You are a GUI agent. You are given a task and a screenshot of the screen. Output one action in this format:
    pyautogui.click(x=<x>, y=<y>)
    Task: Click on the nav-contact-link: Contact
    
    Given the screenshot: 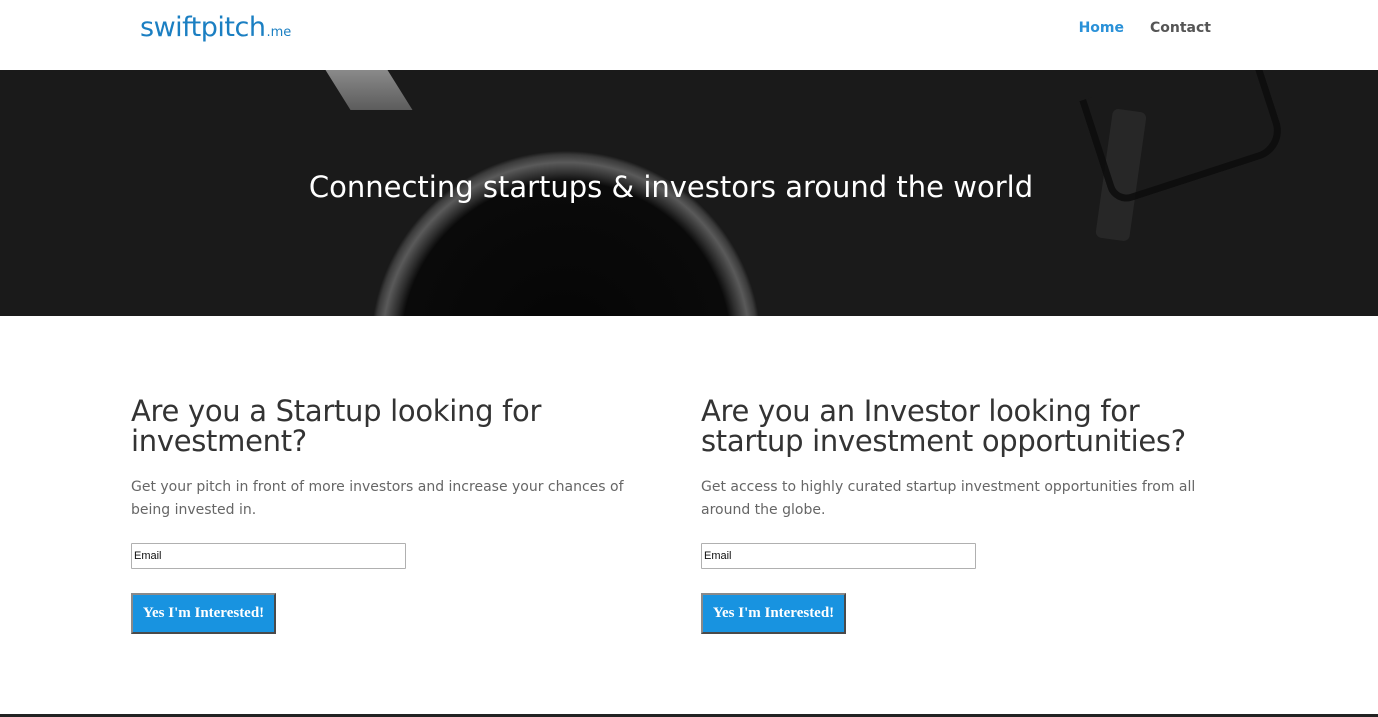 What is the action you would take?
    pyautogui.click(x=1180, y=28)
    